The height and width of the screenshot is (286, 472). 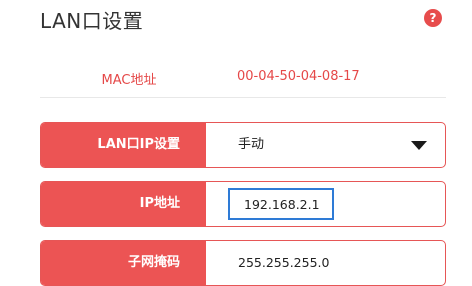 I want to click on subnet-mask-row: 子网掩码 255.255.255.0, so click(x=243, y=263).